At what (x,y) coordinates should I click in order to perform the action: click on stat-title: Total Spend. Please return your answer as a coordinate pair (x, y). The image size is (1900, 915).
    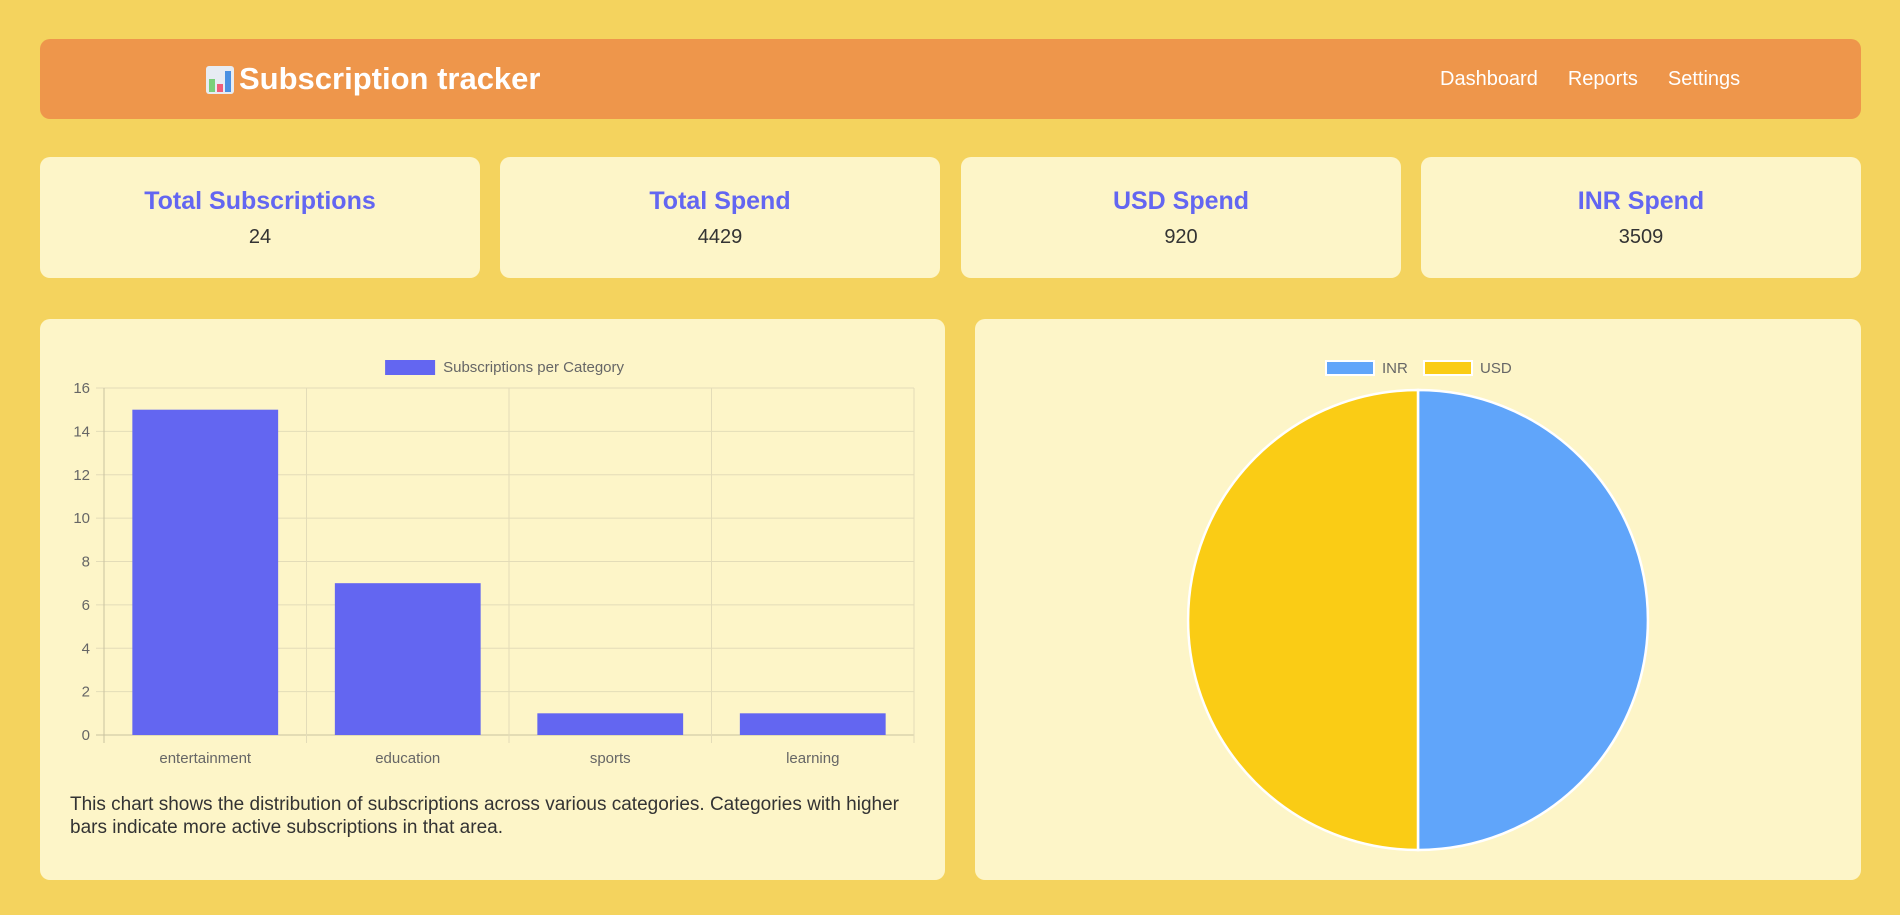
    Looking at the image, I should click on (720, 201).